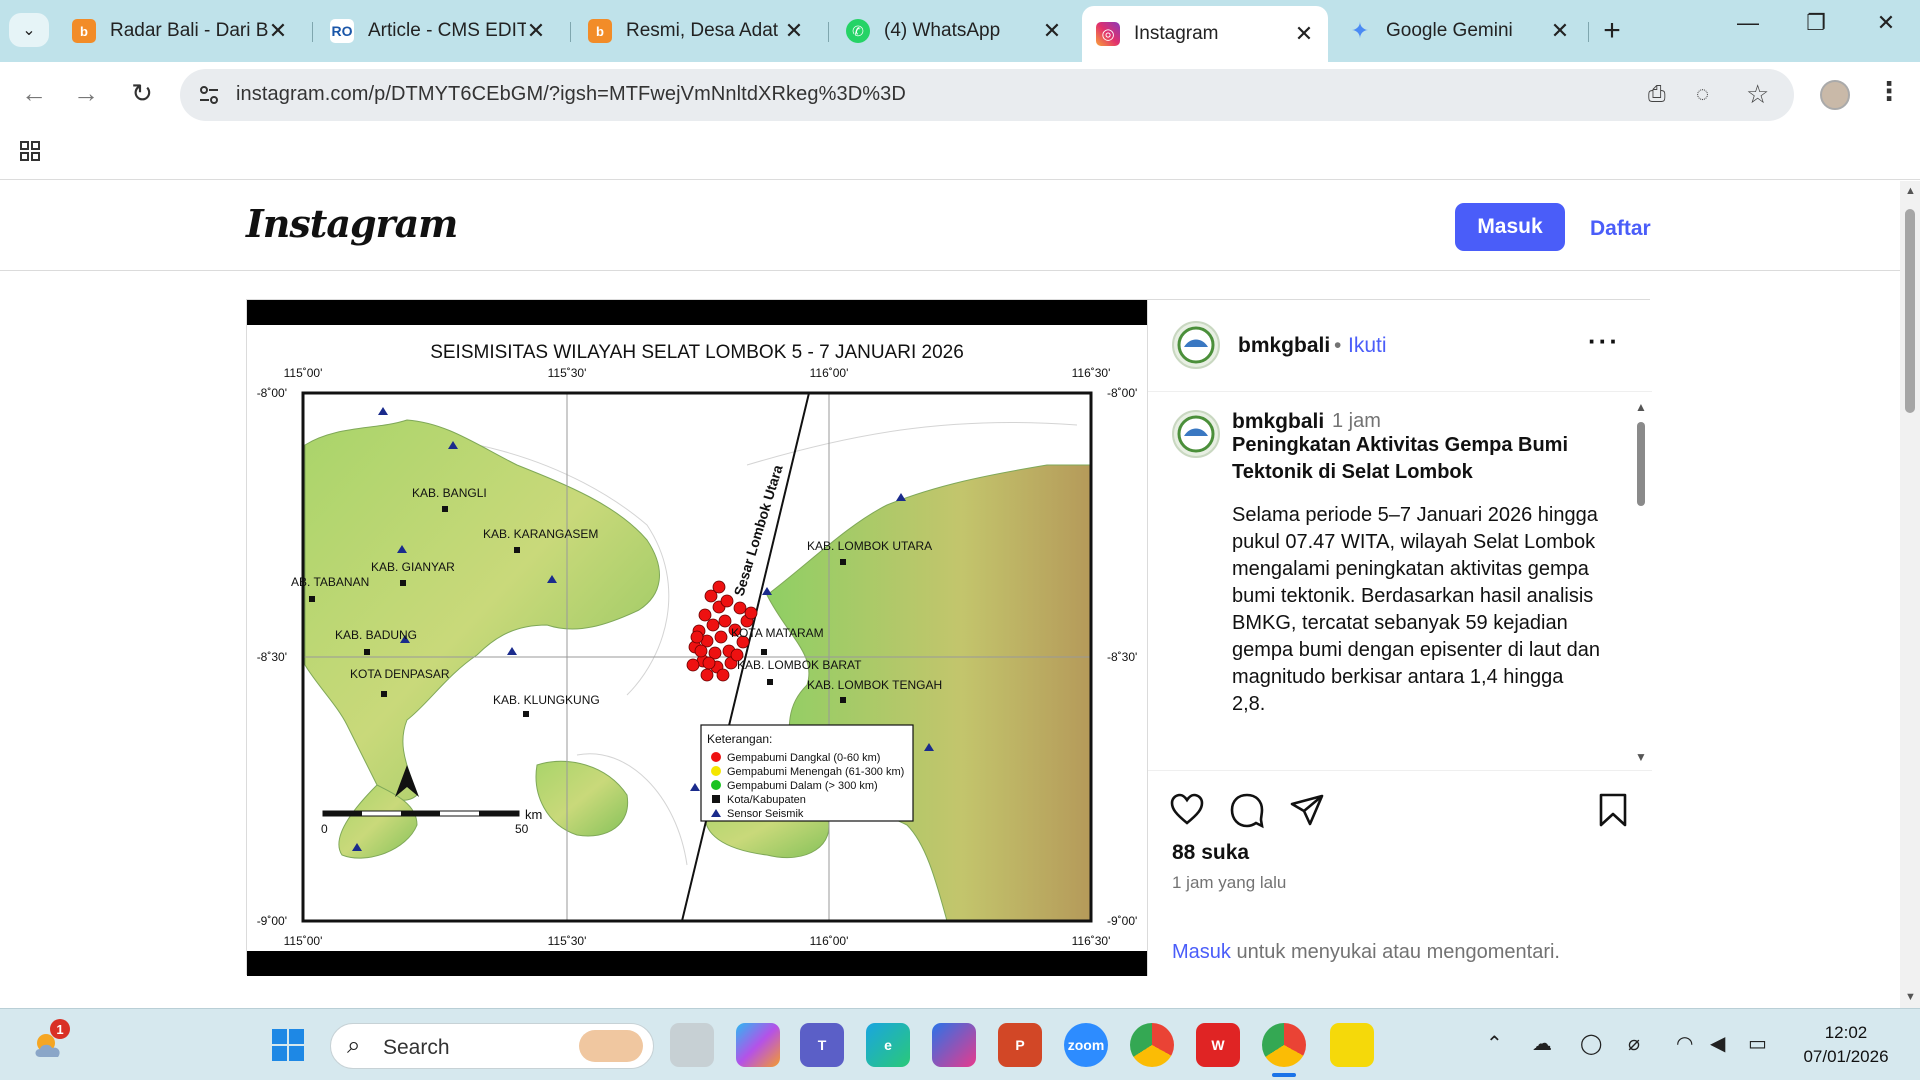 The image size is (1920, 1080). What do you see at coordinates (1757, 94) in the screenshot?
I see `star-icon: ☆` at bounding box center [1757, 94].